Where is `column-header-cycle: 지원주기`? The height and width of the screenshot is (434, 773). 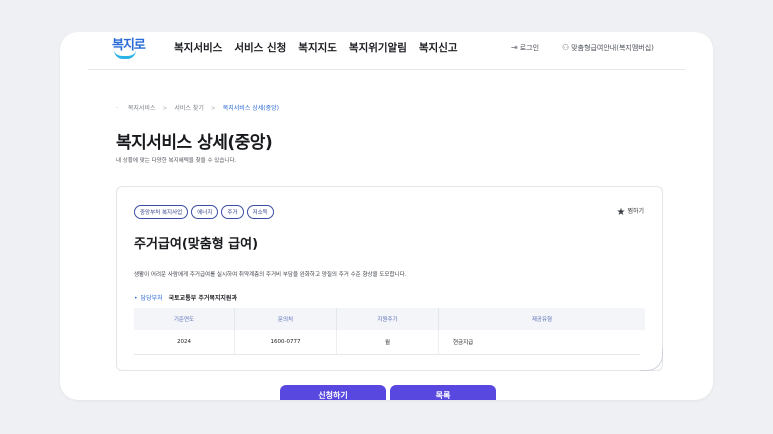 column-header-cycle: 지원주기 is located at coordinates (387, 319).